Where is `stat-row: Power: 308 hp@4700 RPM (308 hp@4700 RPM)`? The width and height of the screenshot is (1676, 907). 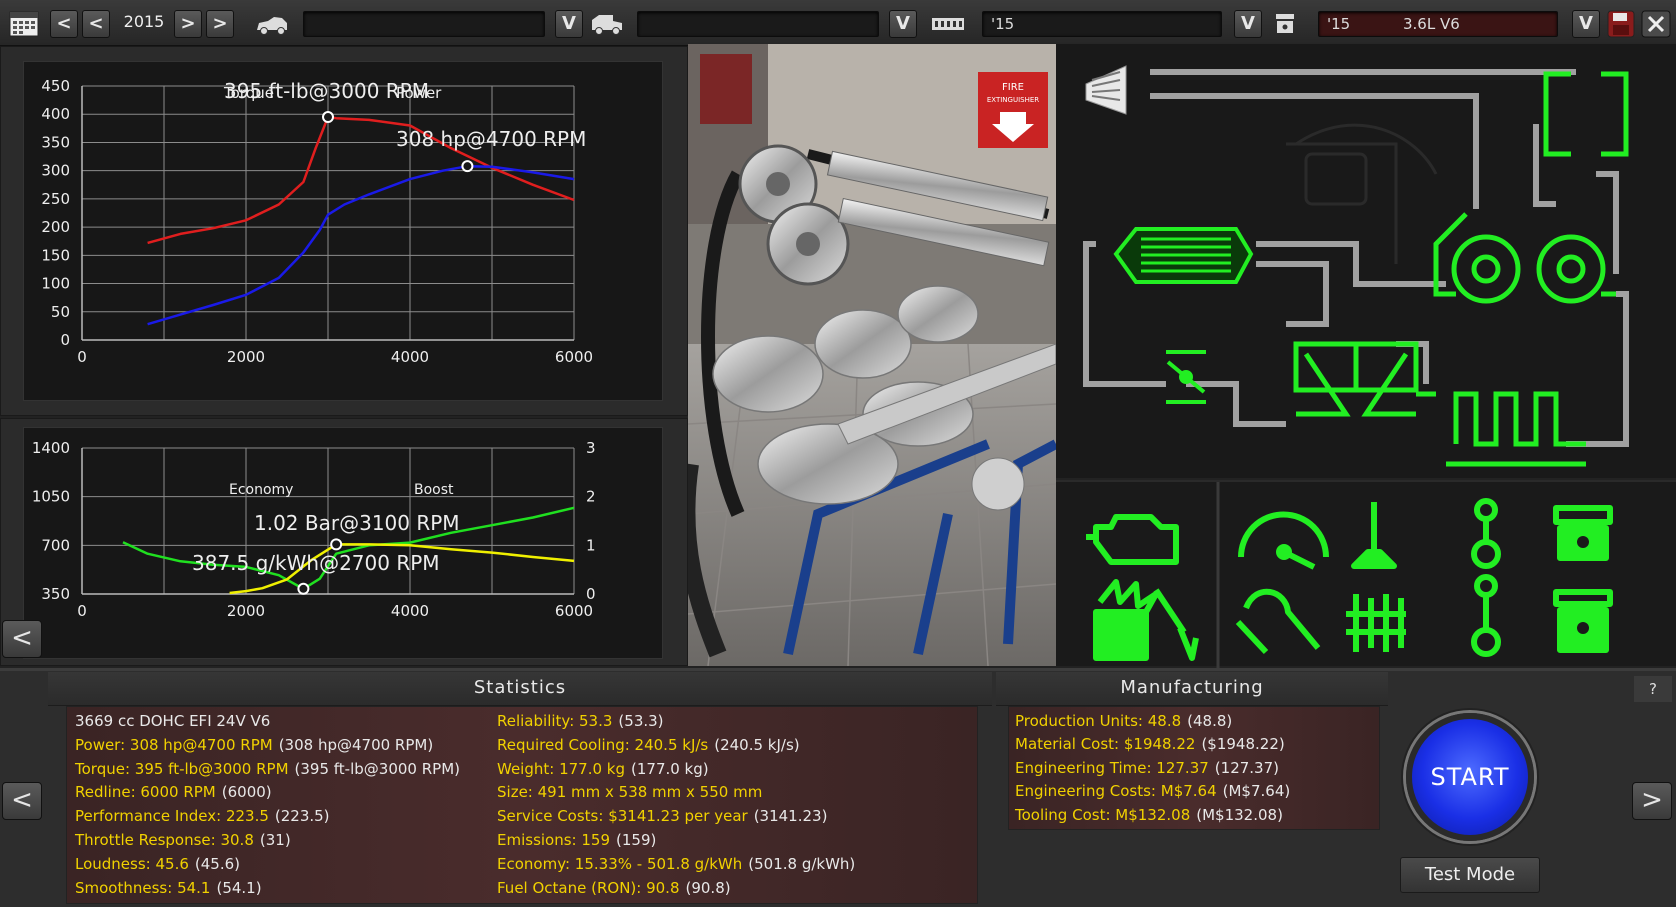 stat-row: Power: 308 hp@4700 RPM (308 hp@4700 RPM) is located at coordinates (254, 745).